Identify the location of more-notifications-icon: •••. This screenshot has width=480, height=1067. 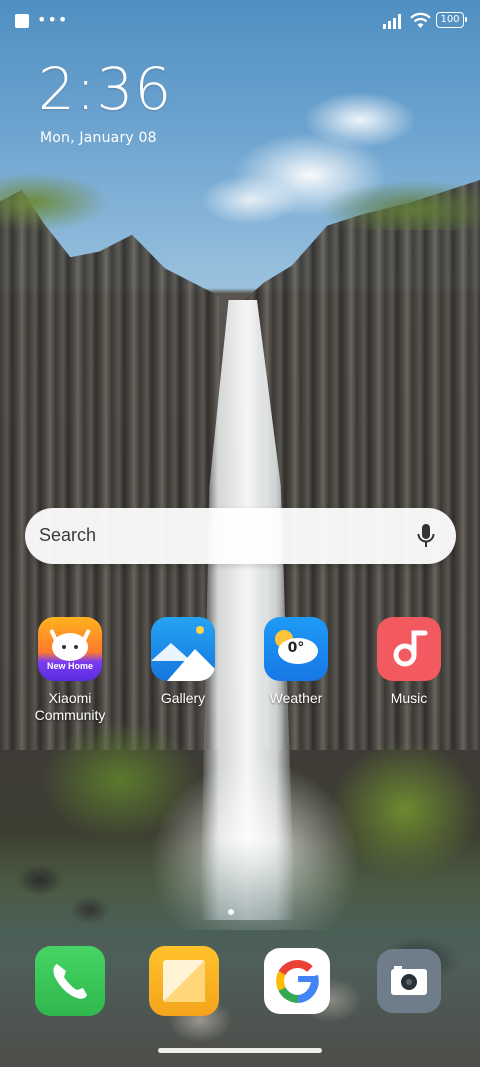
(53, 19).